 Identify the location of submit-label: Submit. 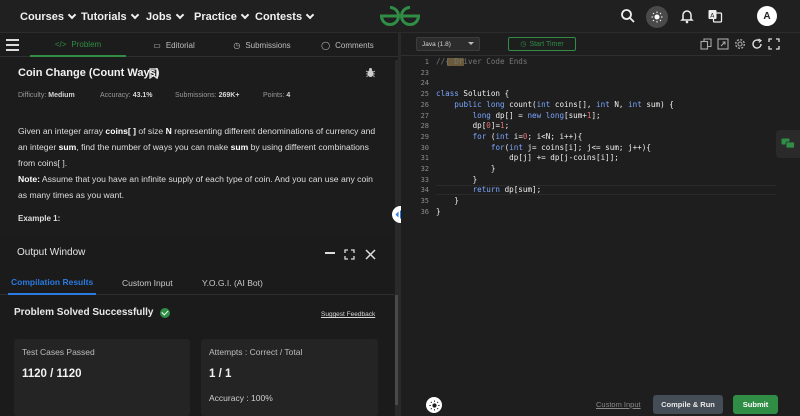
(755, 404).